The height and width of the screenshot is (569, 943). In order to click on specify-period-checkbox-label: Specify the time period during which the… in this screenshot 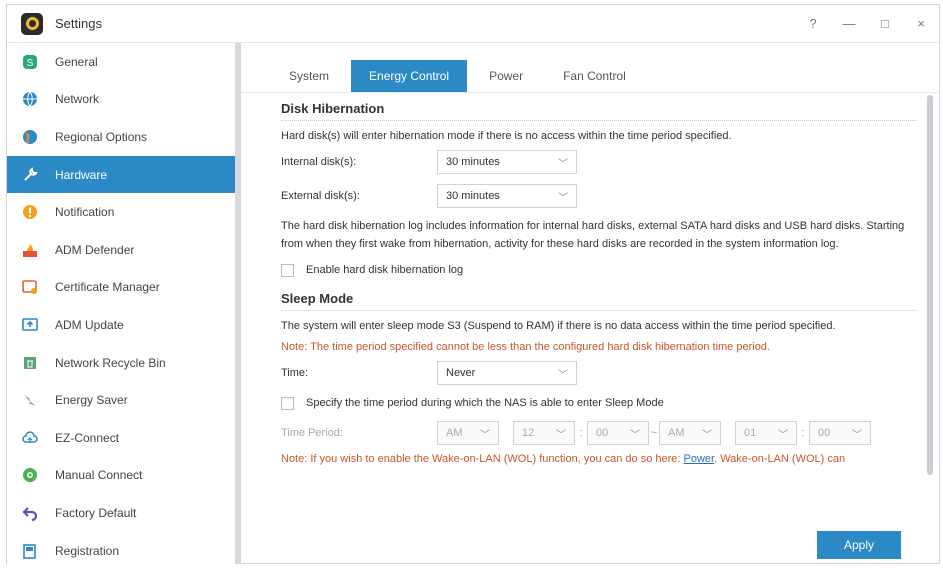, I will do `click(485, 403)`.